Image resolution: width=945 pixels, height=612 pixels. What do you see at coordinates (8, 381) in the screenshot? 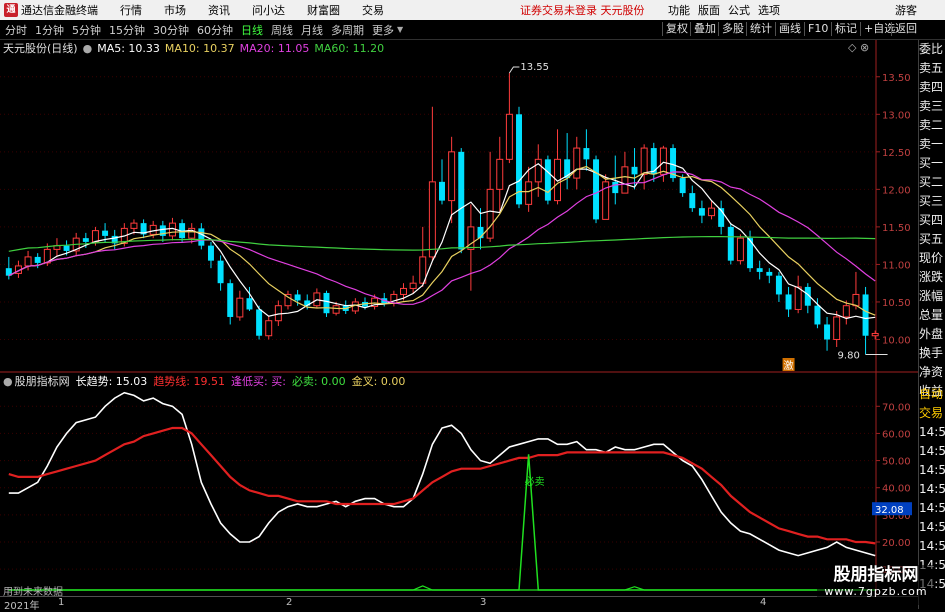
I see `indicator-settings-icon: ●` at bounding box center [8, 381].